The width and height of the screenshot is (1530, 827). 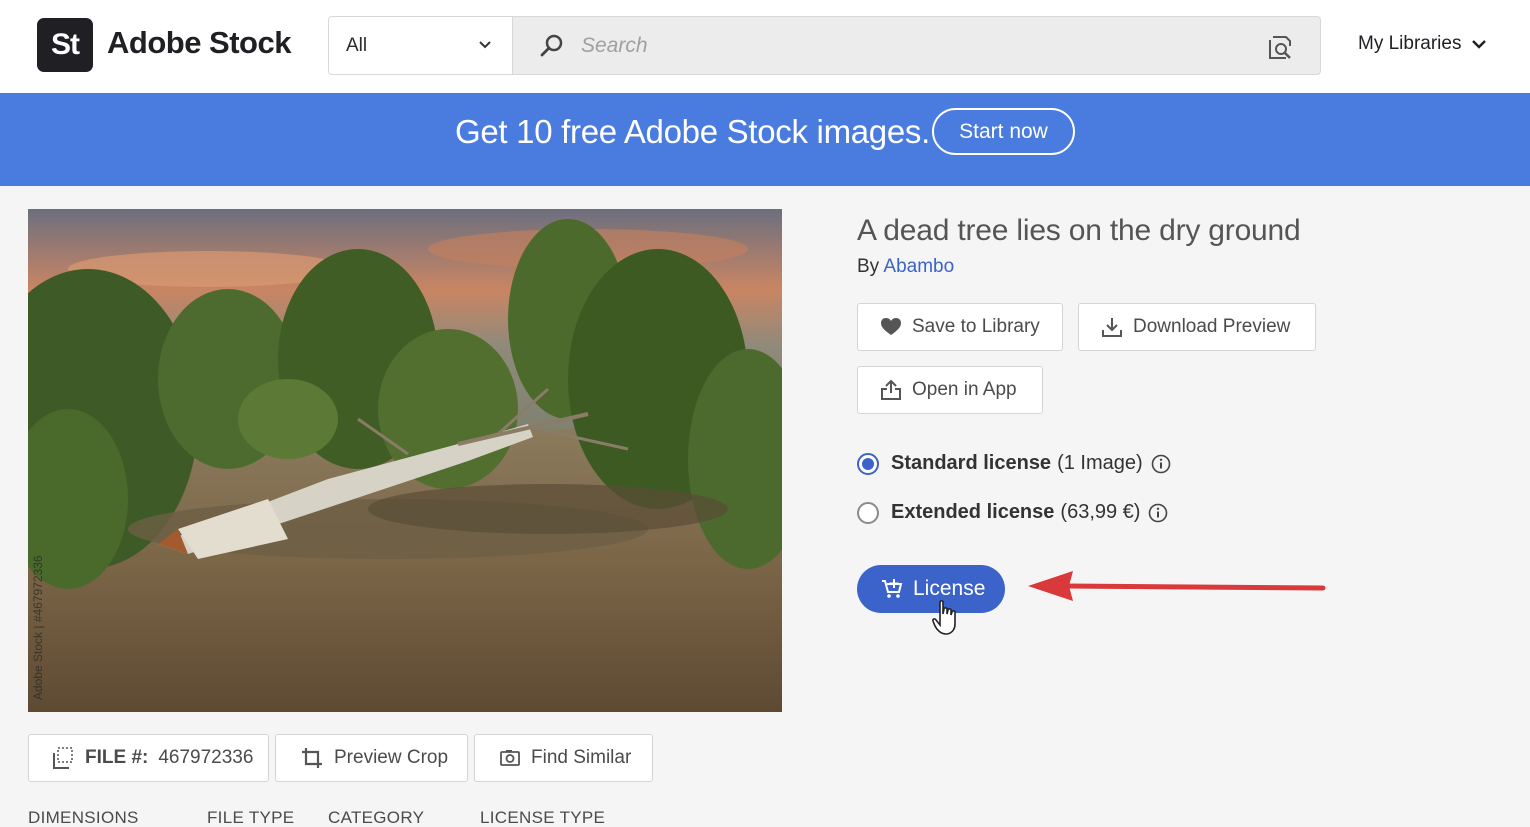 I want to click on red-arrow-annotation, so click(x=1177, y=586).